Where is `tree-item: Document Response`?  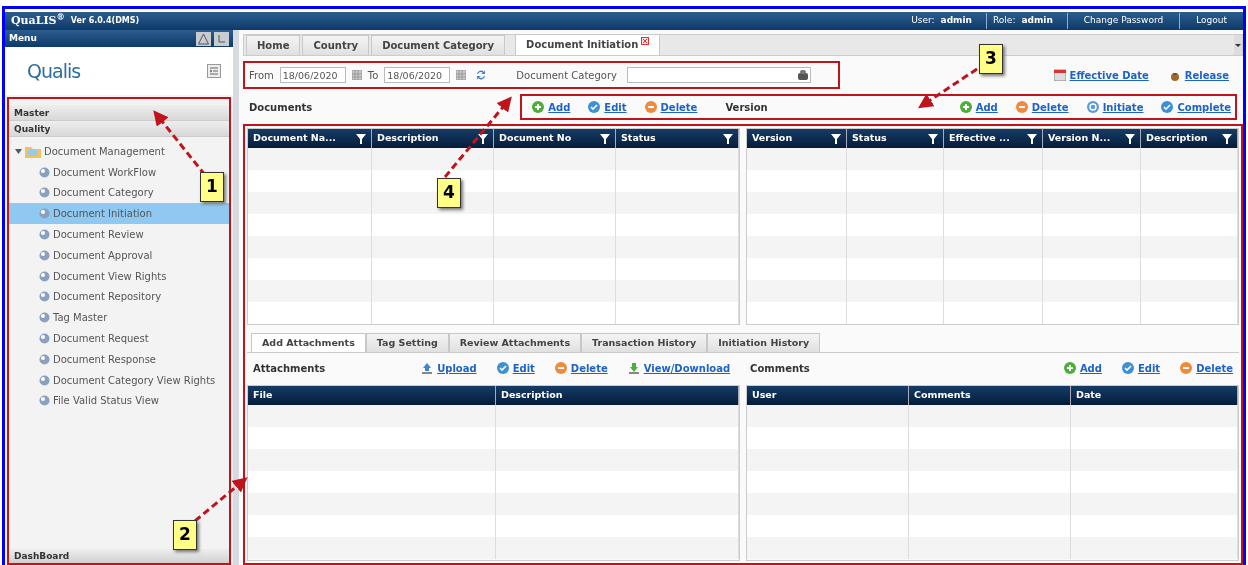
tree-item: Document Response is located at coordinates (104, 359).